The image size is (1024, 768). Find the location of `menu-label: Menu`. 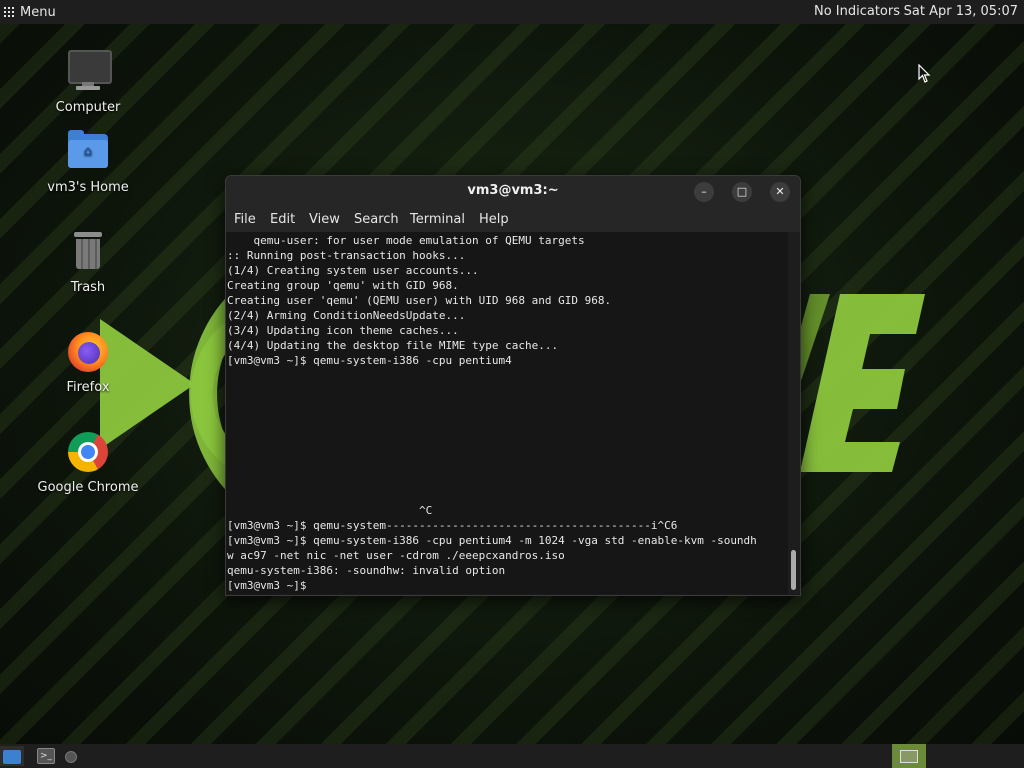

menu-label: Menu is located at coordinates (38, 12).